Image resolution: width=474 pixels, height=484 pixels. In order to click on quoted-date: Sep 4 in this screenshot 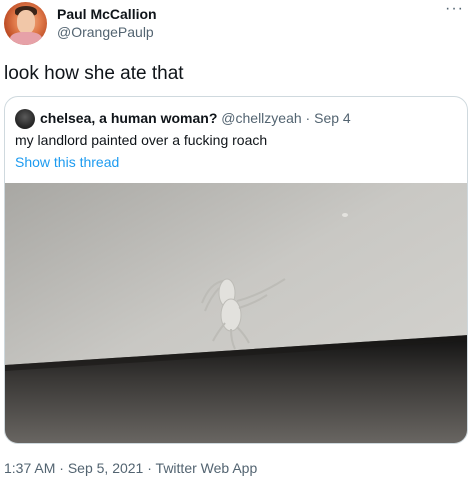, I will do `click(332, 118)`.